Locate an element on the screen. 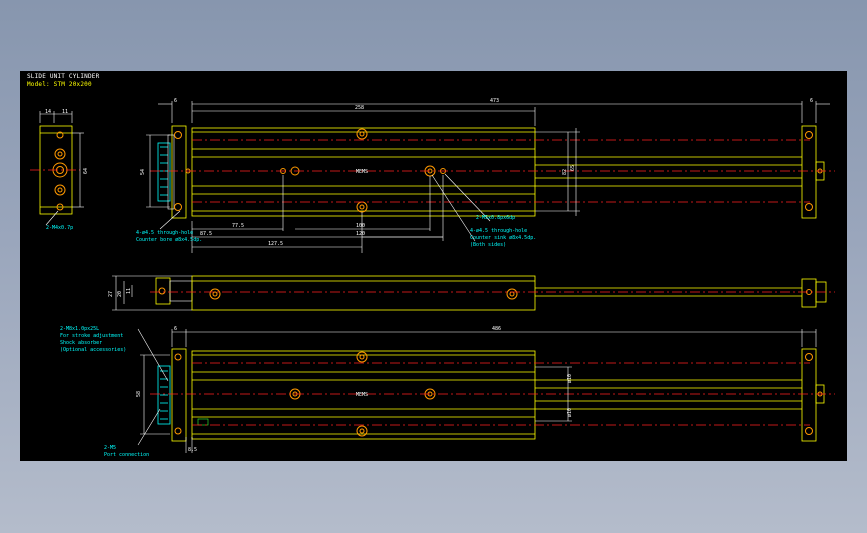 The width and height of the screenshot is (867, 533). dim-inner-h1: 82 is located at coordinates (565, 172).